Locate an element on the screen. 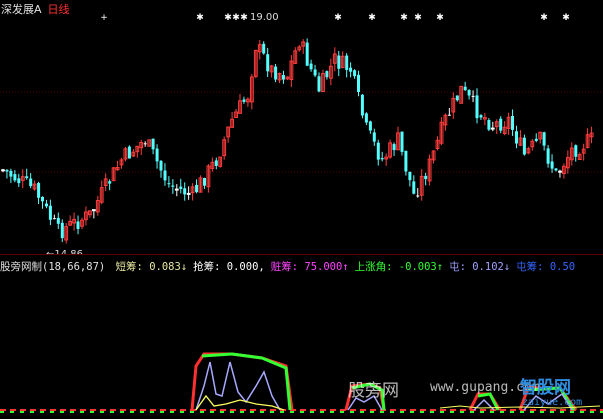 This screenshot has width=603, height=419. indicator-name: 股旁网制 is located at coordinates (21, 267).